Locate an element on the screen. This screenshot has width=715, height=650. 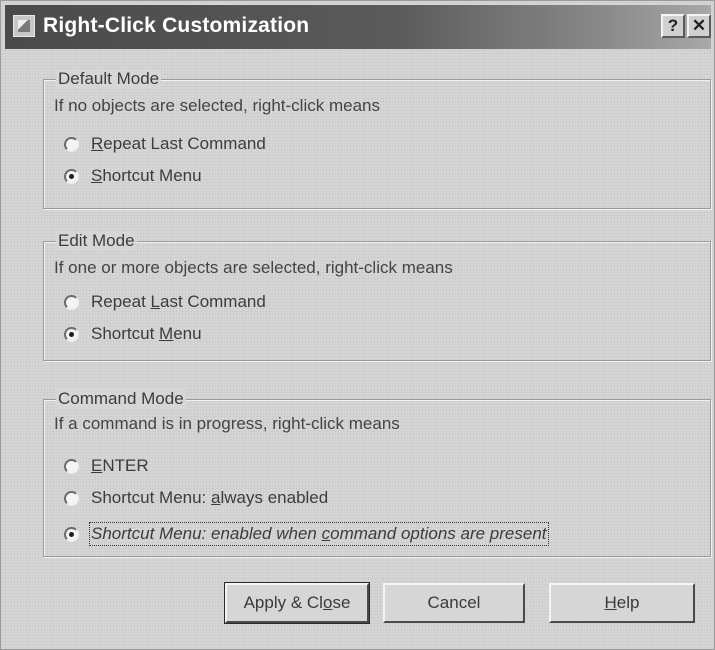
command-enter-radio: ENTER is located at coordinates (106, 466).